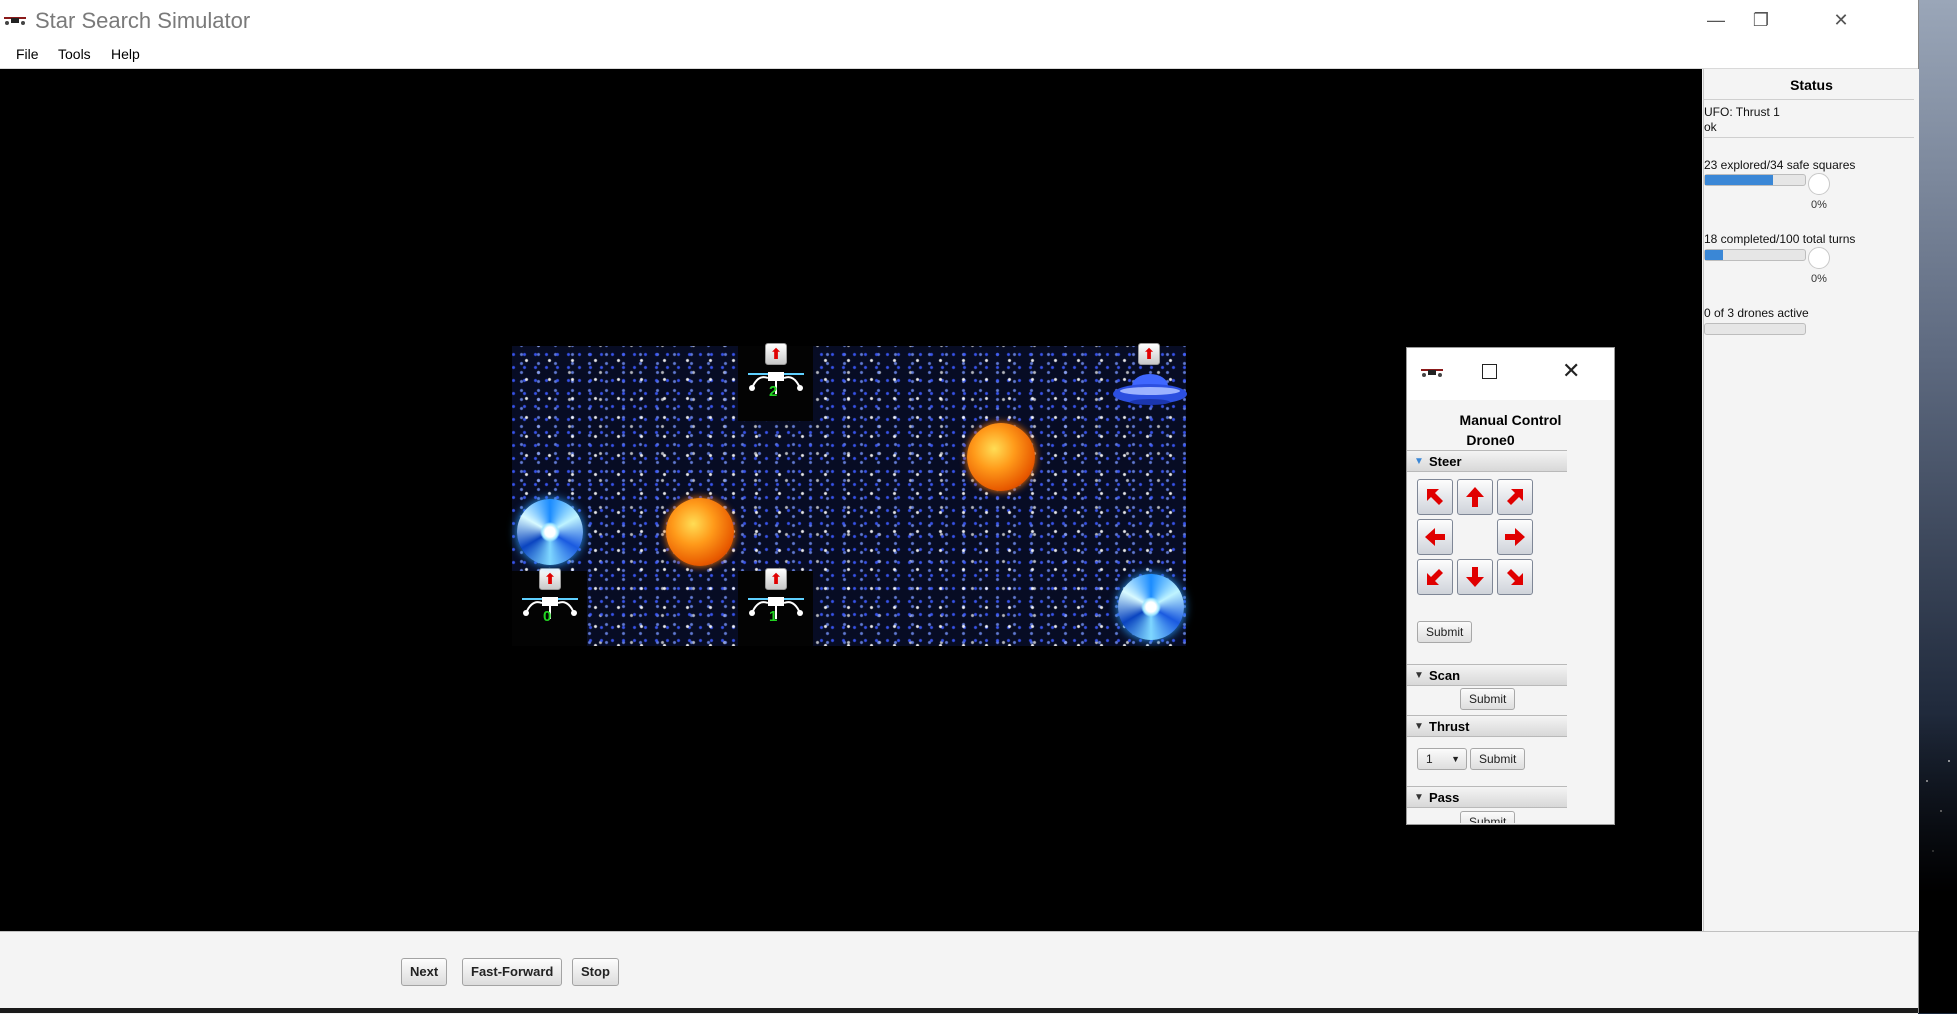  Describe the element at coordinates (1755, 255) in the screenshot. I see `turns-progress-bar` at that location.